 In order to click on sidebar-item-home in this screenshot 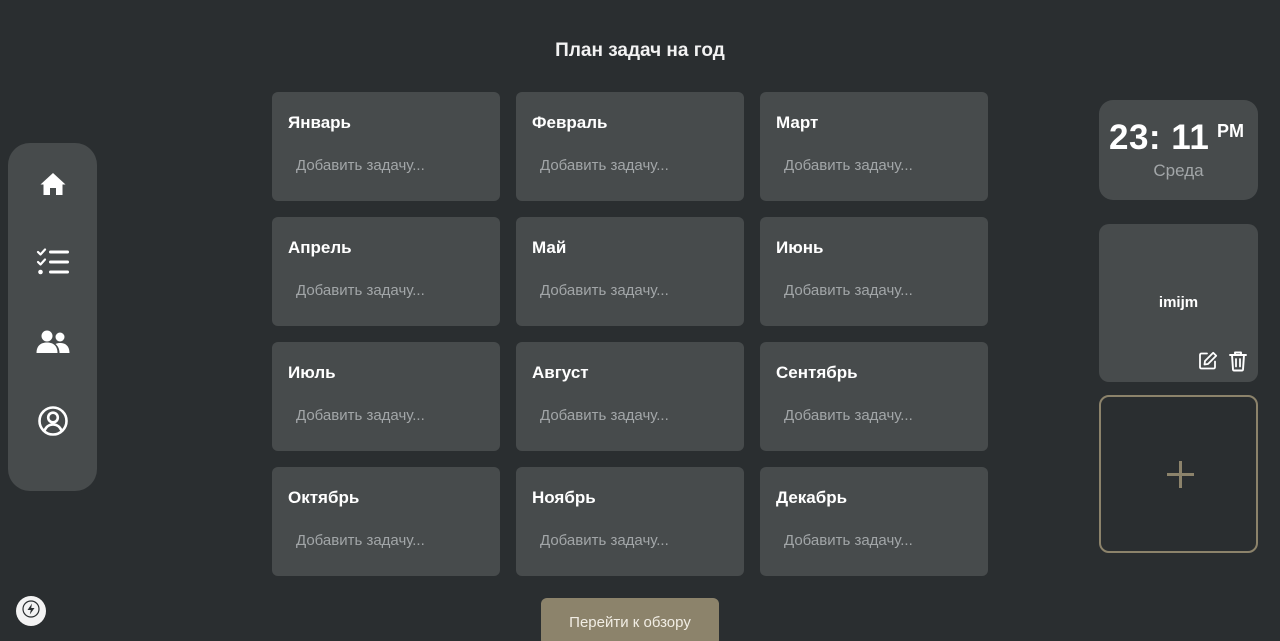, I will do `click(52, 184)`.